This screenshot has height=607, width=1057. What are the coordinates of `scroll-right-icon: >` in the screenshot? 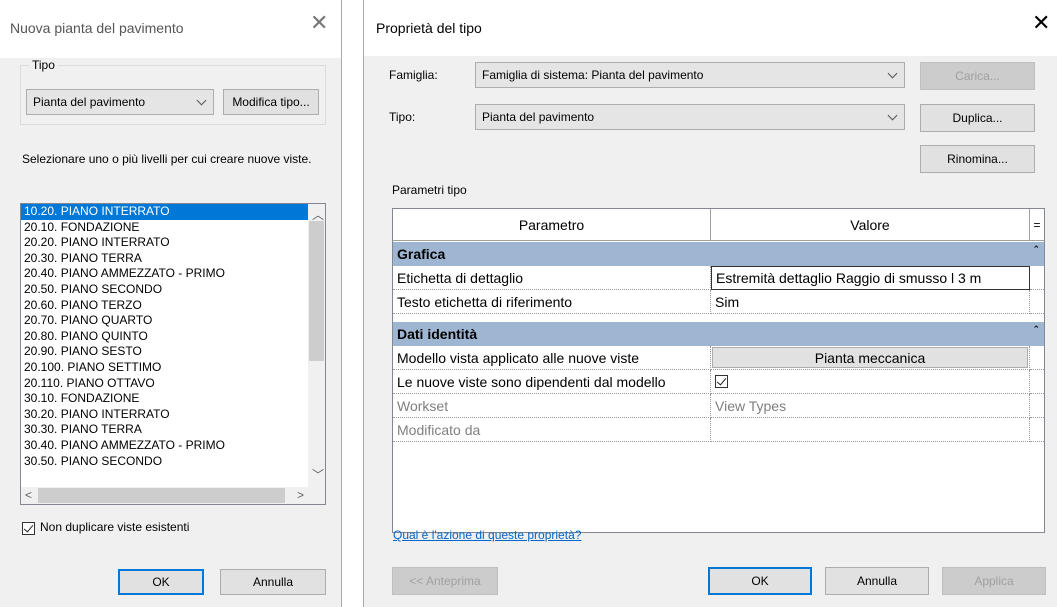 It's located at (300, 495).